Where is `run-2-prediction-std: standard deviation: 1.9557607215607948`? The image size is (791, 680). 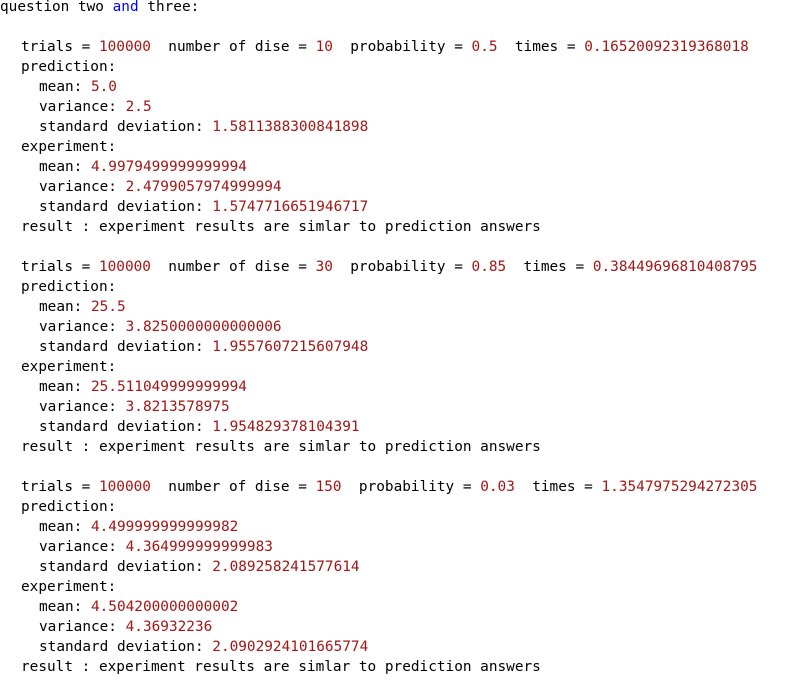
run-2-prediction-std: standard deviation: 1.9557607215607948 is located at coordinates (184, 347).